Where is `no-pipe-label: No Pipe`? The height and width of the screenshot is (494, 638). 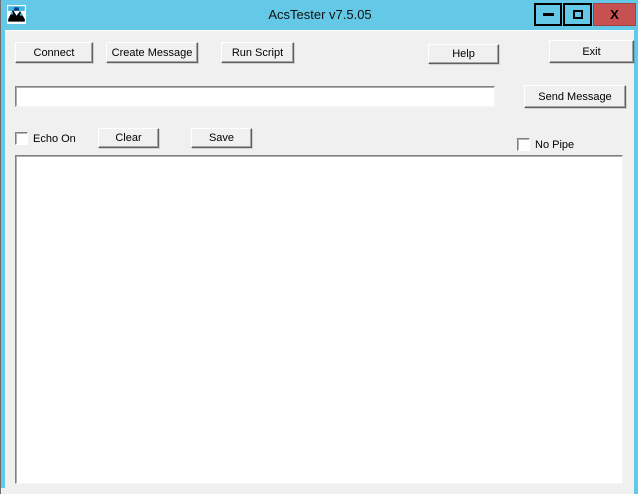 no-pipe-label: No Pipe is located at coordinates (555, 145).